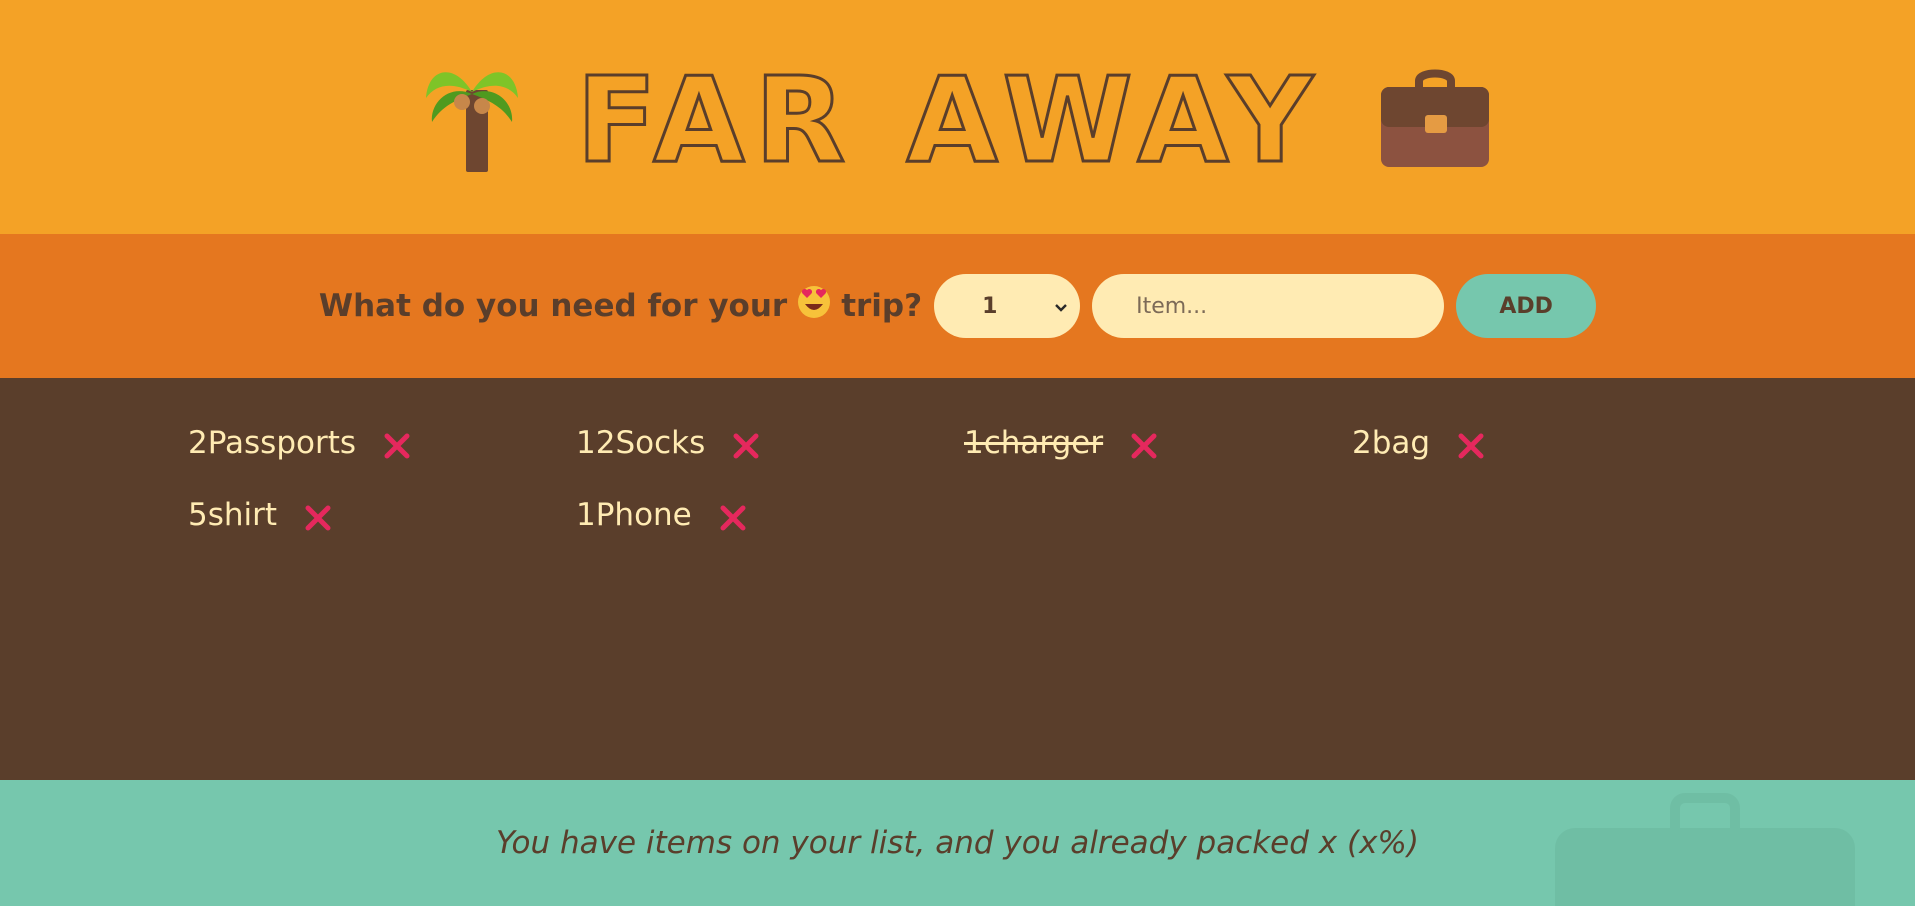  I want to click on item-text: 12Socks, so click(641, 443).